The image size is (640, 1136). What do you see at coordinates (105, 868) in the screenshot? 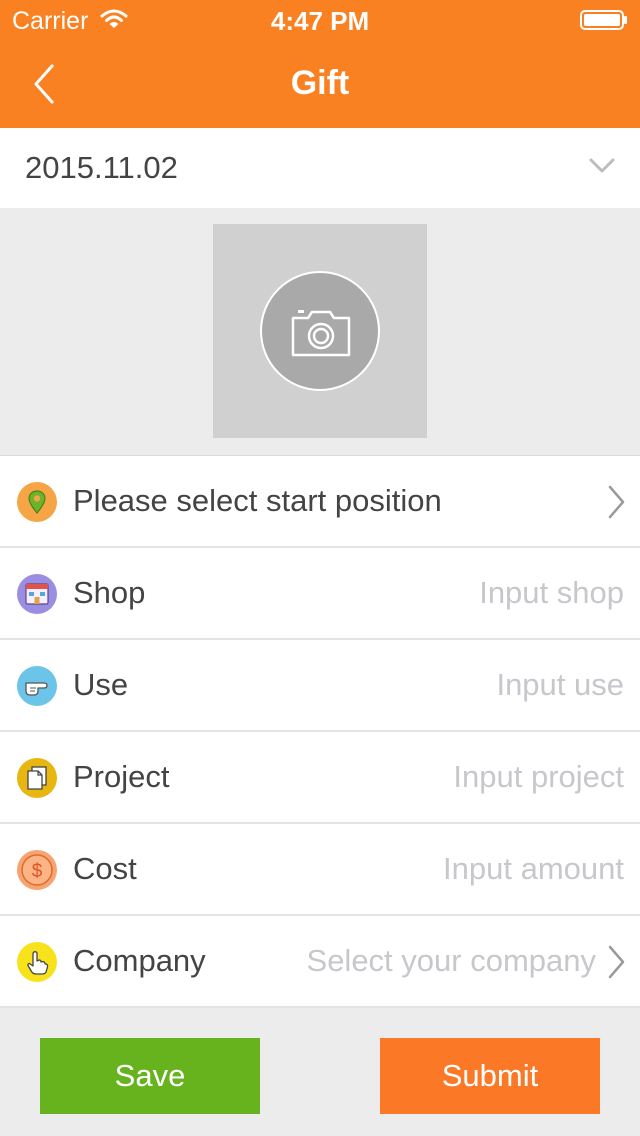
I see `cost-label: Cost` at bounding box center [105, 868].